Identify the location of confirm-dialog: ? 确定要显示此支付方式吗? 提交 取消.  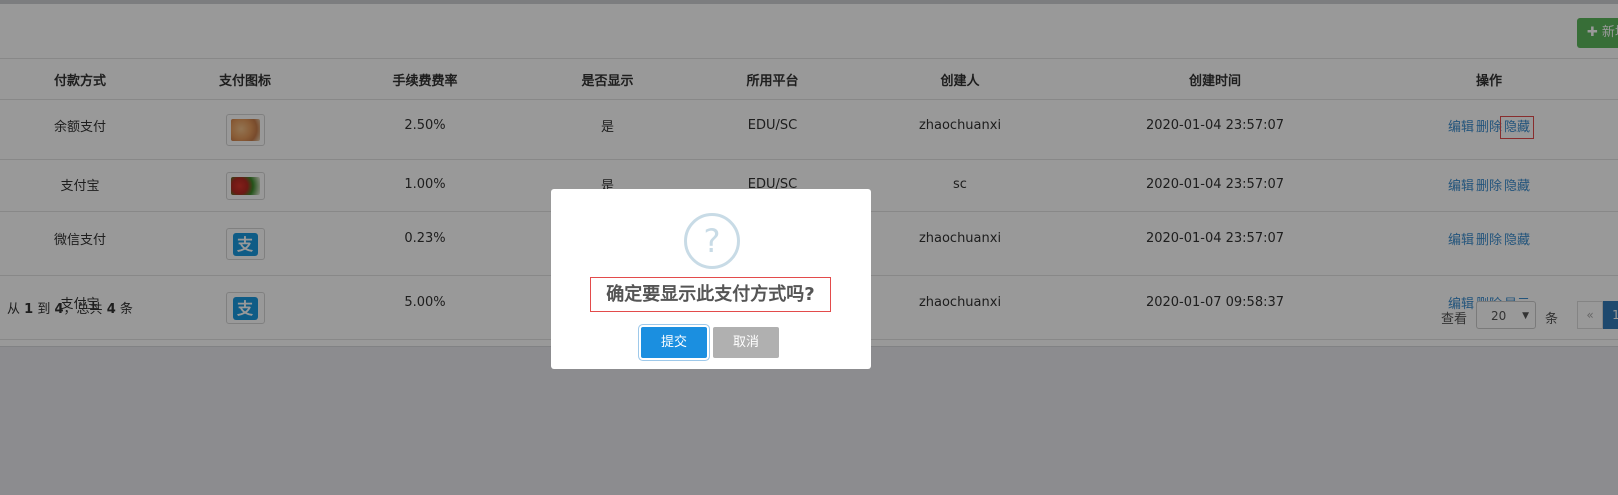
(711, 279).